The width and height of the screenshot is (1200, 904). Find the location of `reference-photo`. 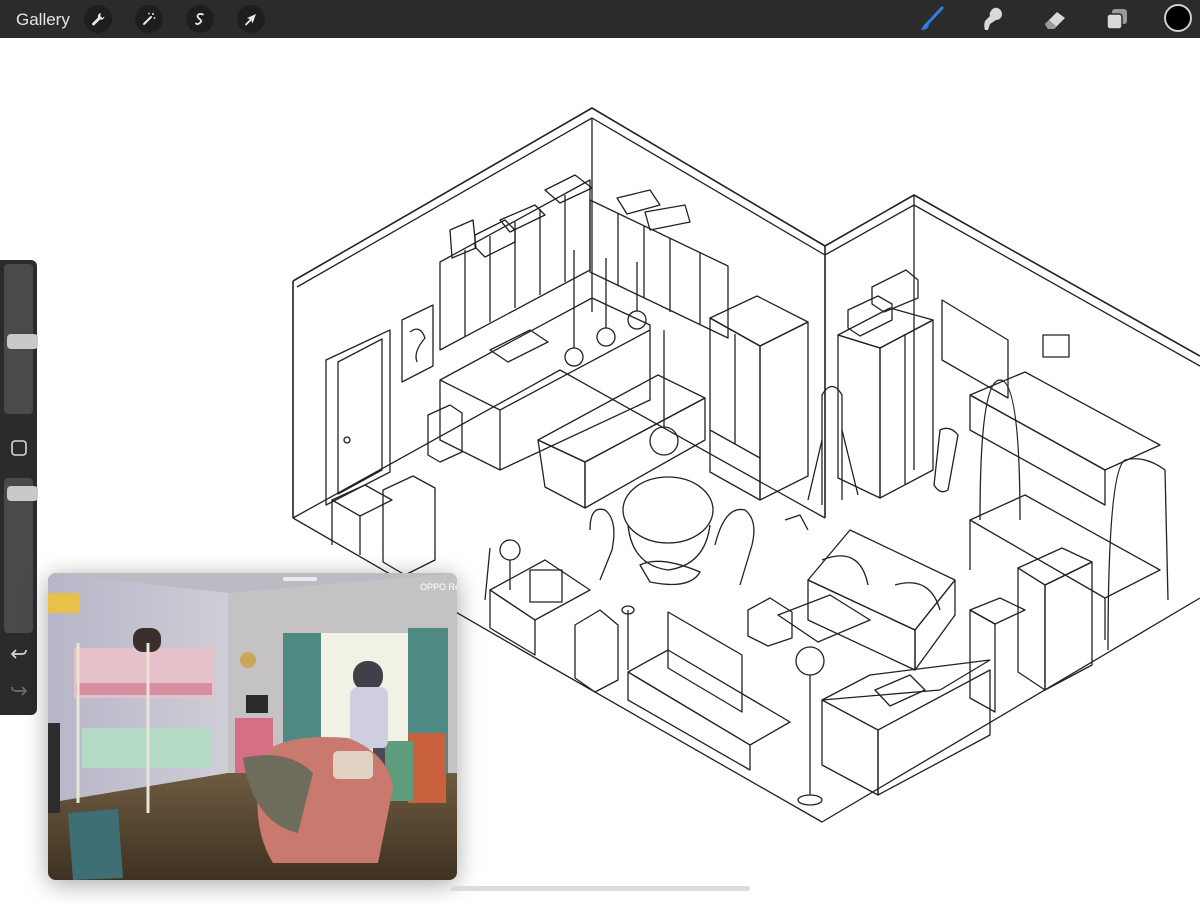

reference-photo is located at coordinates (252, 726).